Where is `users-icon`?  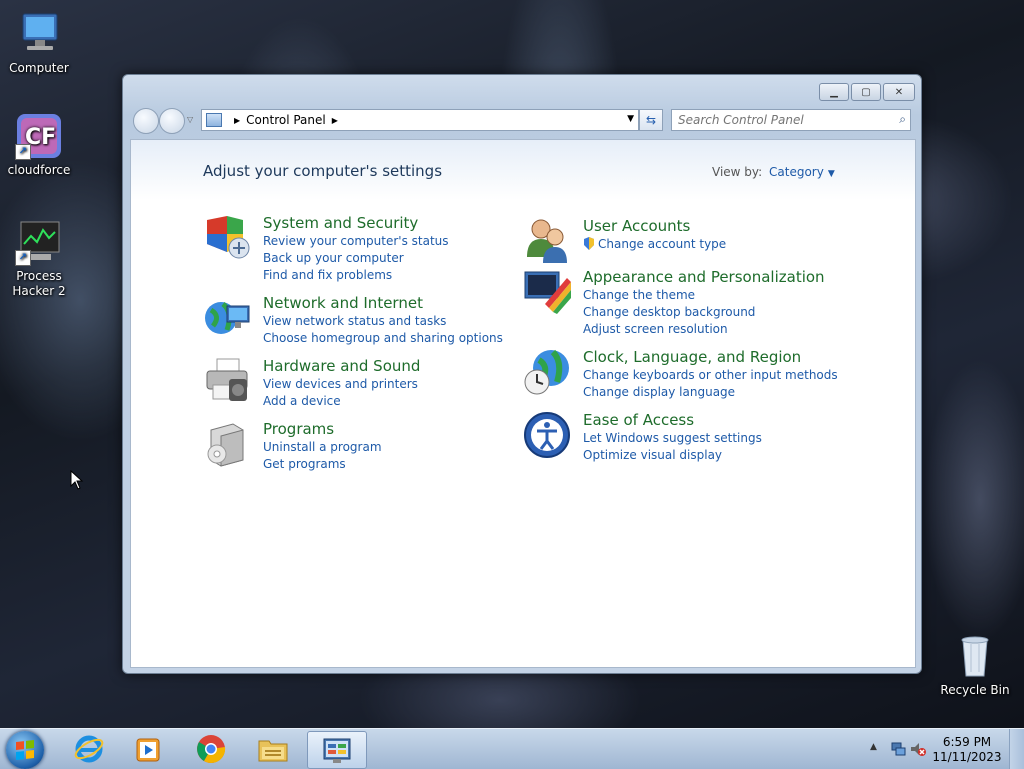
users-icon is located at coordinates (547, 241).